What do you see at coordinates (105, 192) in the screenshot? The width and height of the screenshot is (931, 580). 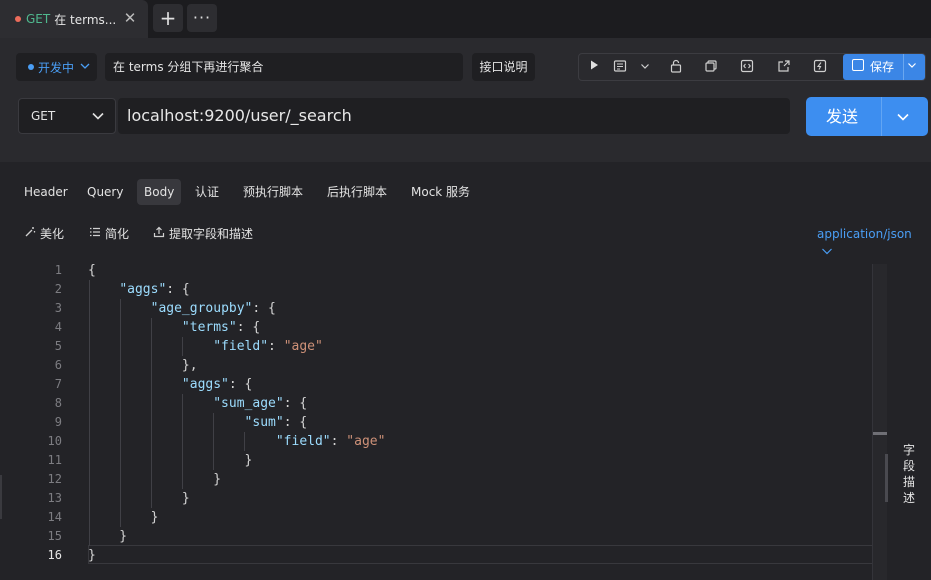 I see `tab-query: Query` at bounding box center [105, 192].